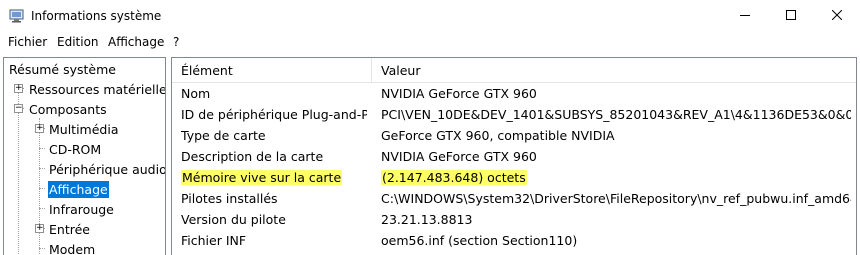 The width and height of the screenshot is (860, 255). What do you see at coordinates (514, 219) in the screenshot?
I see `table-row: Version du pilote 23.21.13.8813` at bounding box center [514, 219].